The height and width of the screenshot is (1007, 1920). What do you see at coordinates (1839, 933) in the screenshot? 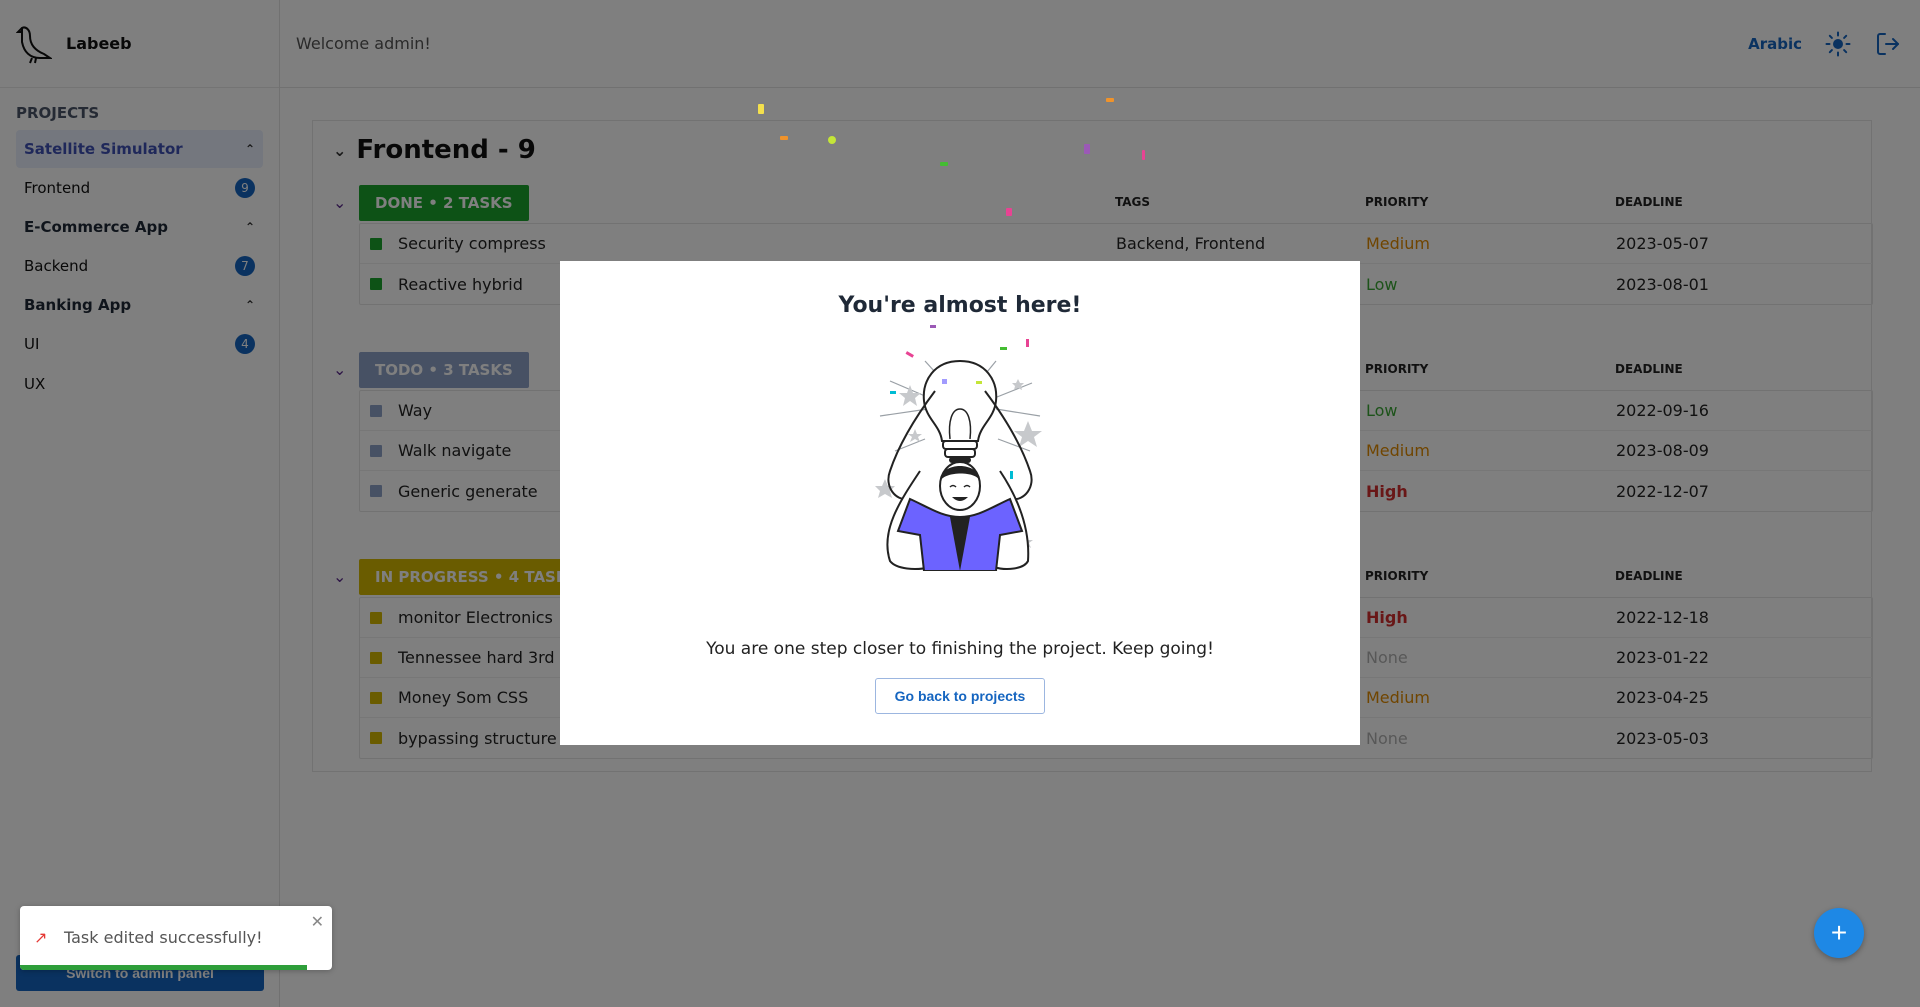
I see `add-task-button: +` at bounding box center [1839, 933].